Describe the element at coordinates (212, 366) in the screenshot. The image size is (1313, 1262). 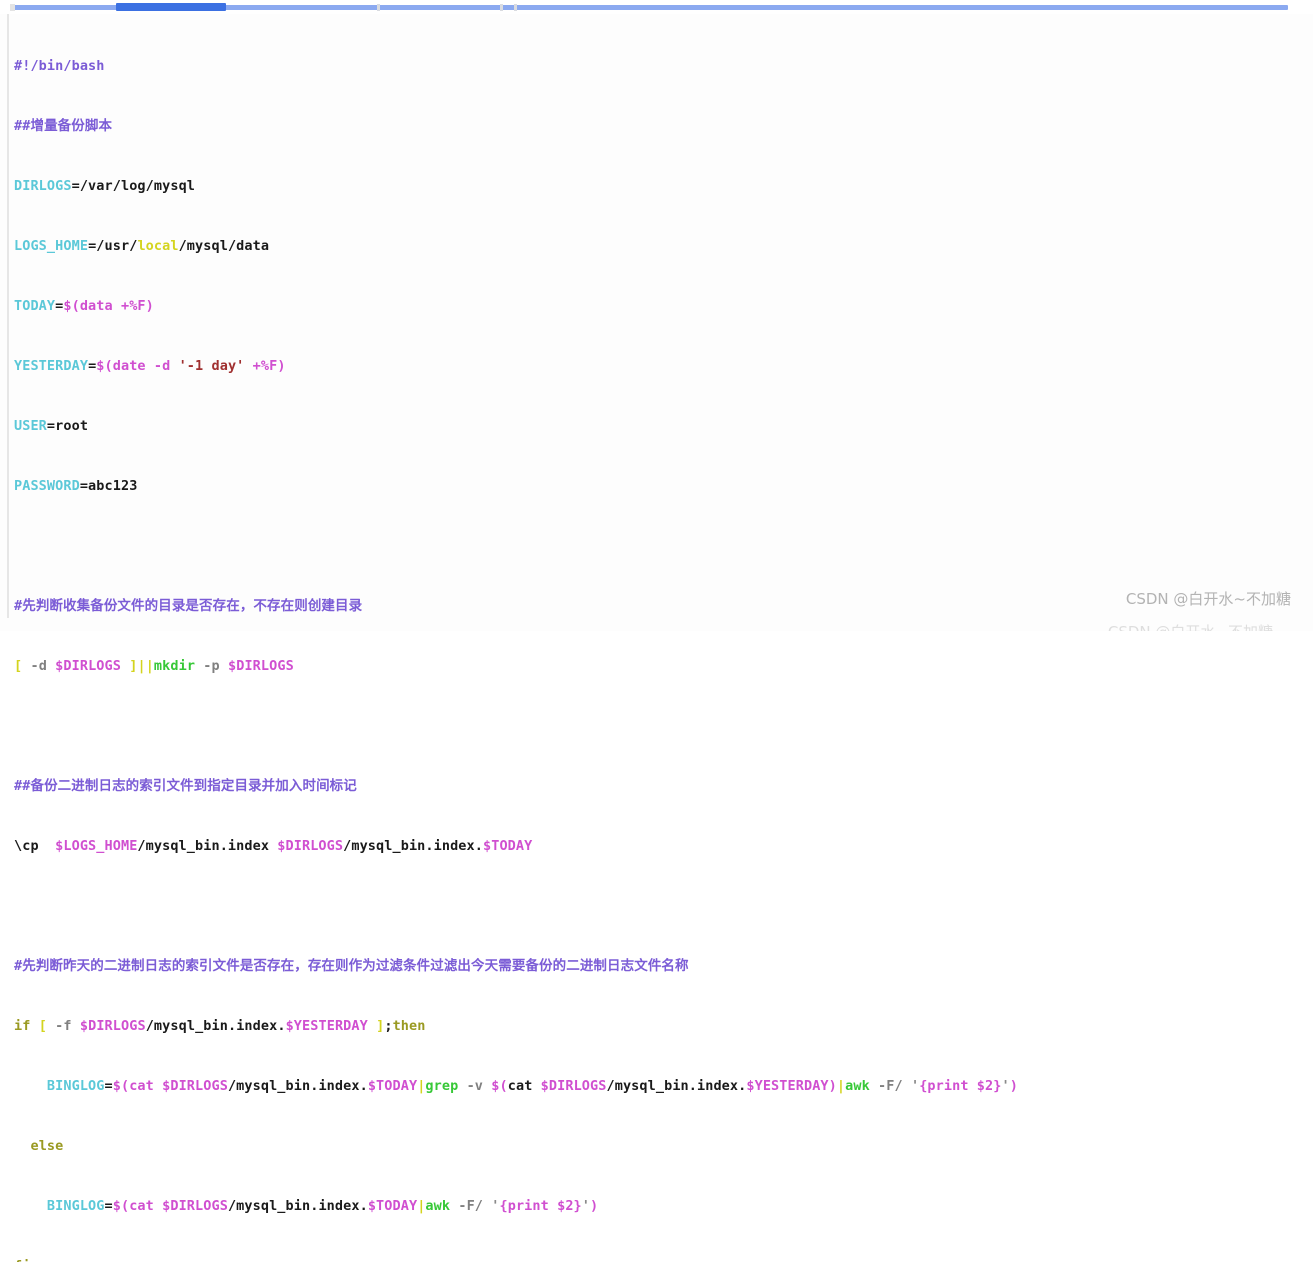
I see `code-token-string: '-1 day'` at that location.